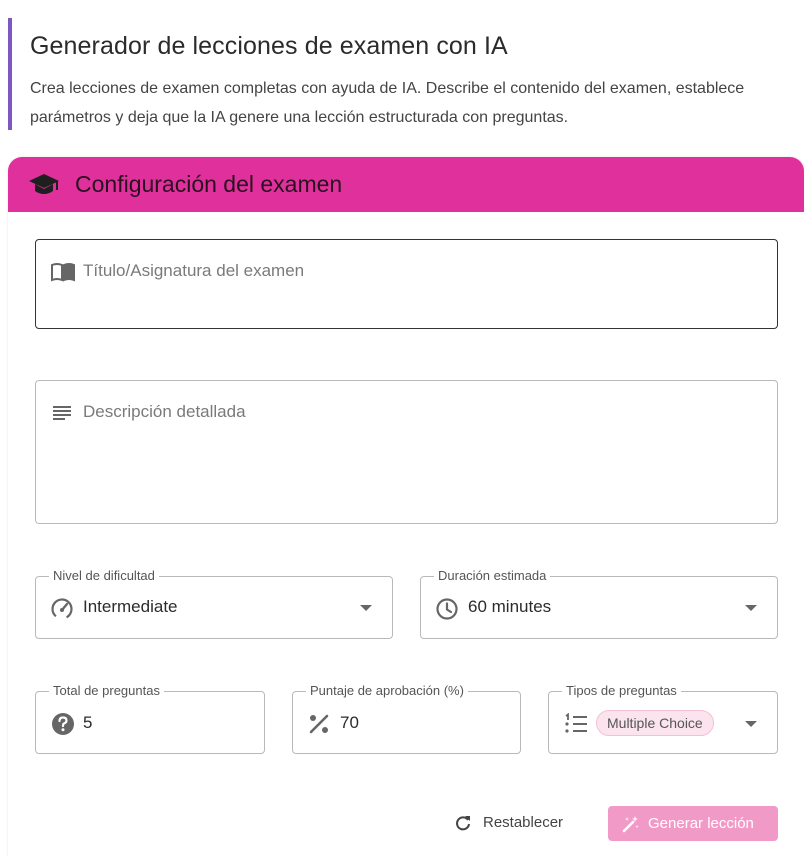 This screenshot has width=804, height=857. Describe the element at coordinates (63, 272) in the screenshot. I see `book-icon` at that location.